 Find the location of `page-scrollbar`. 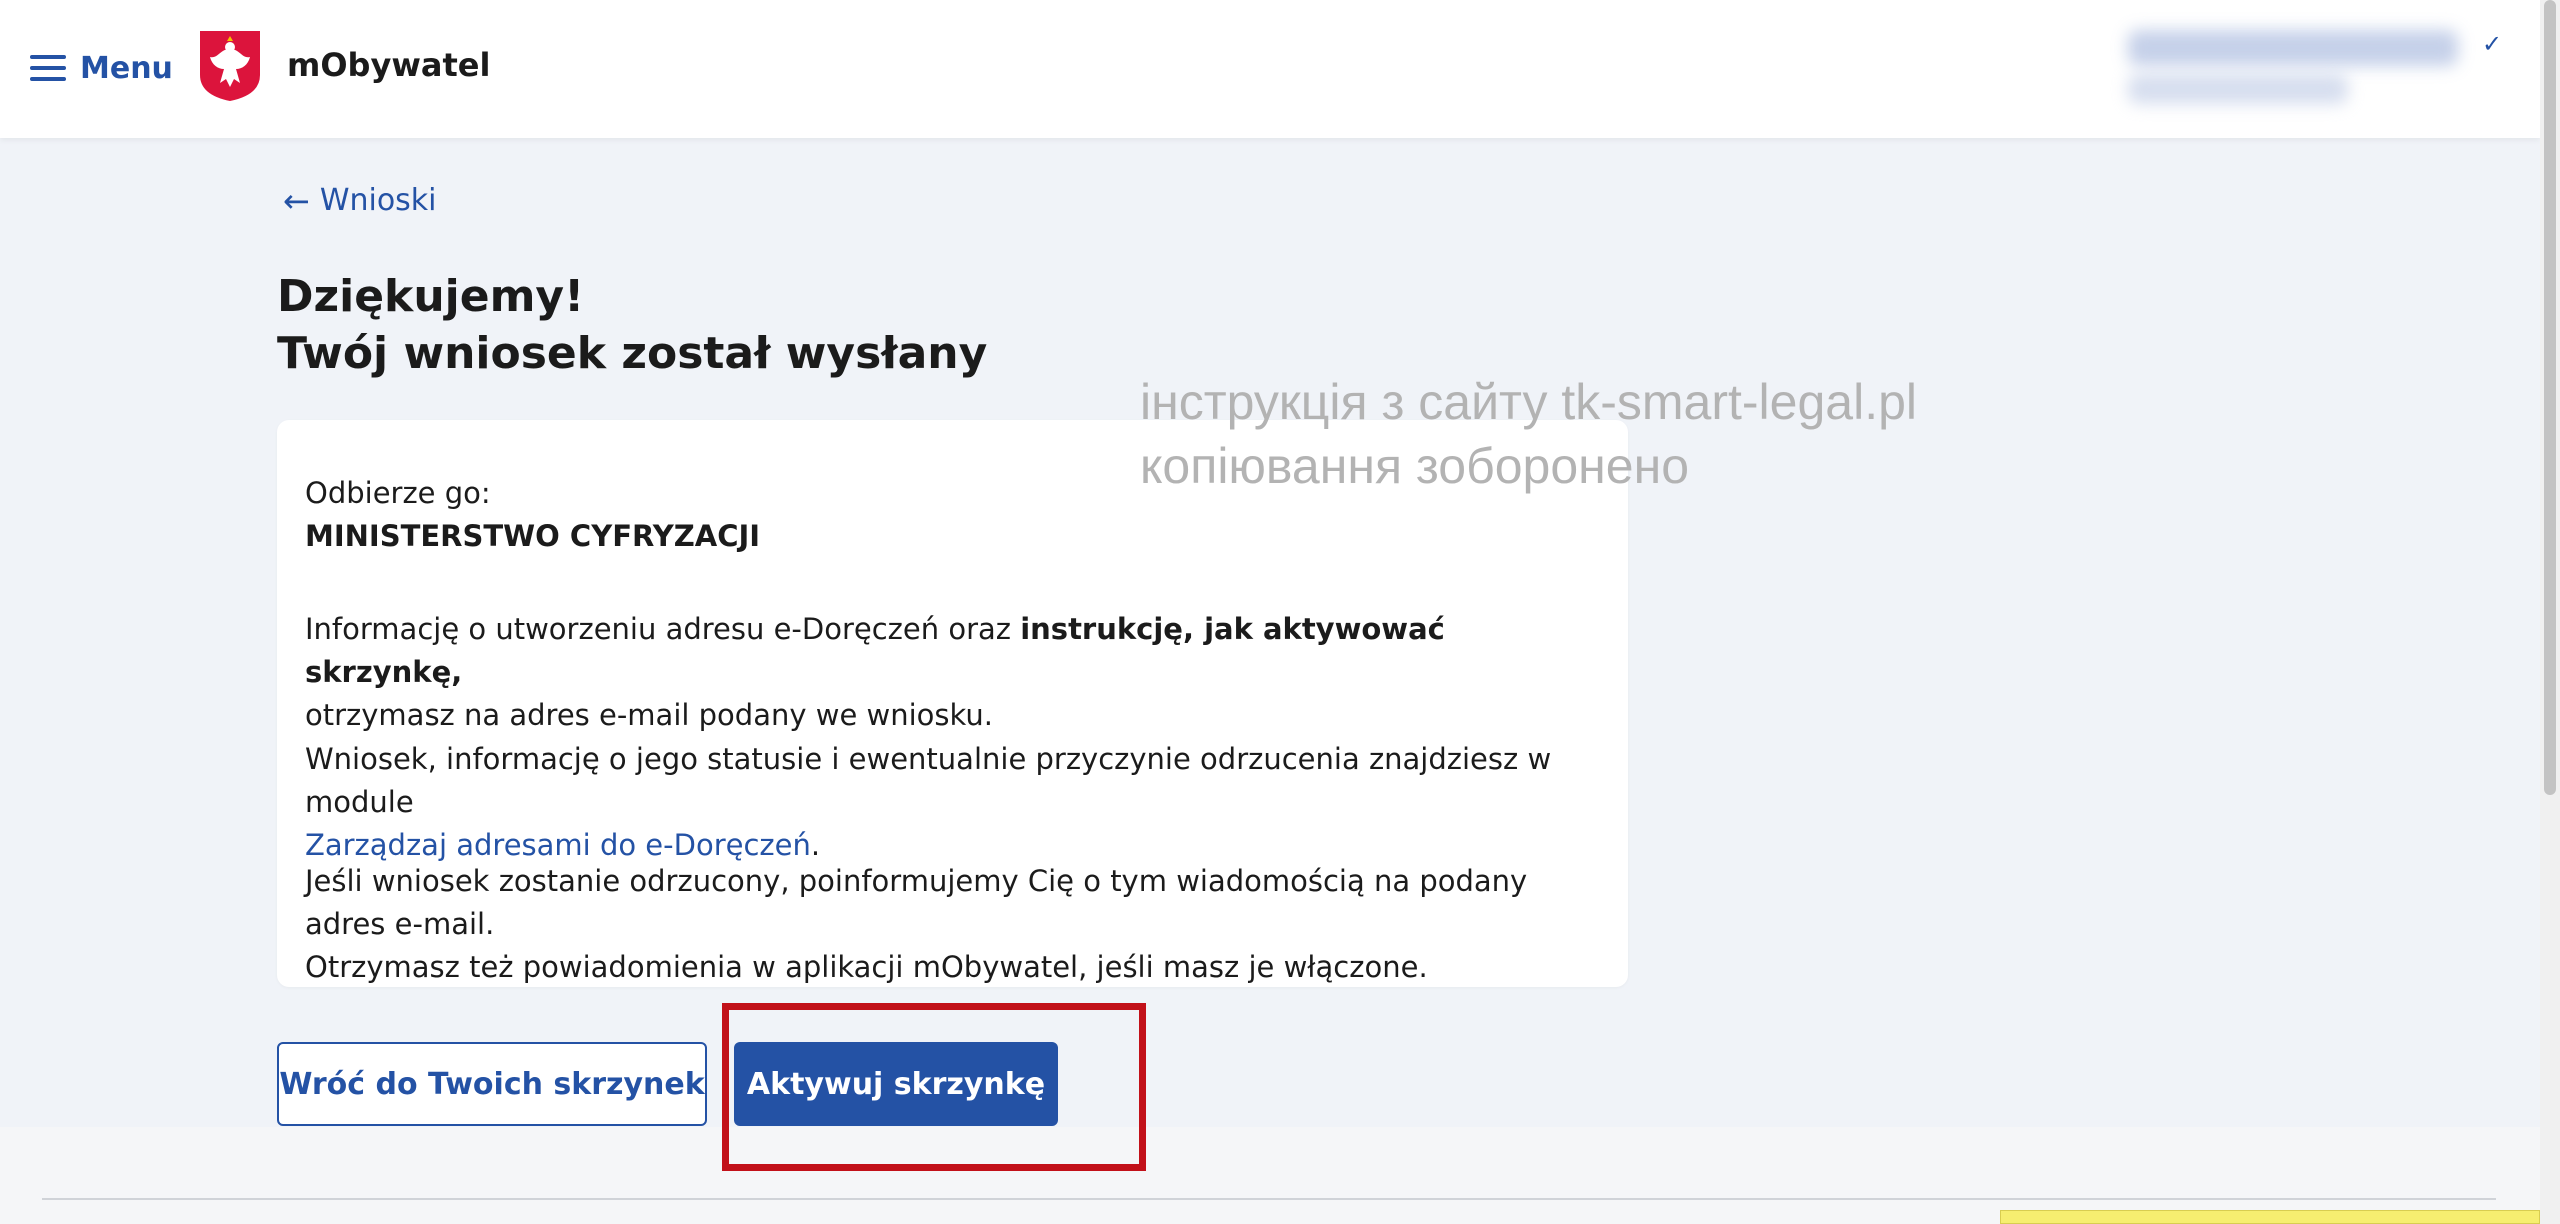

page-scrollbar is located at coordinates (2550, 612).